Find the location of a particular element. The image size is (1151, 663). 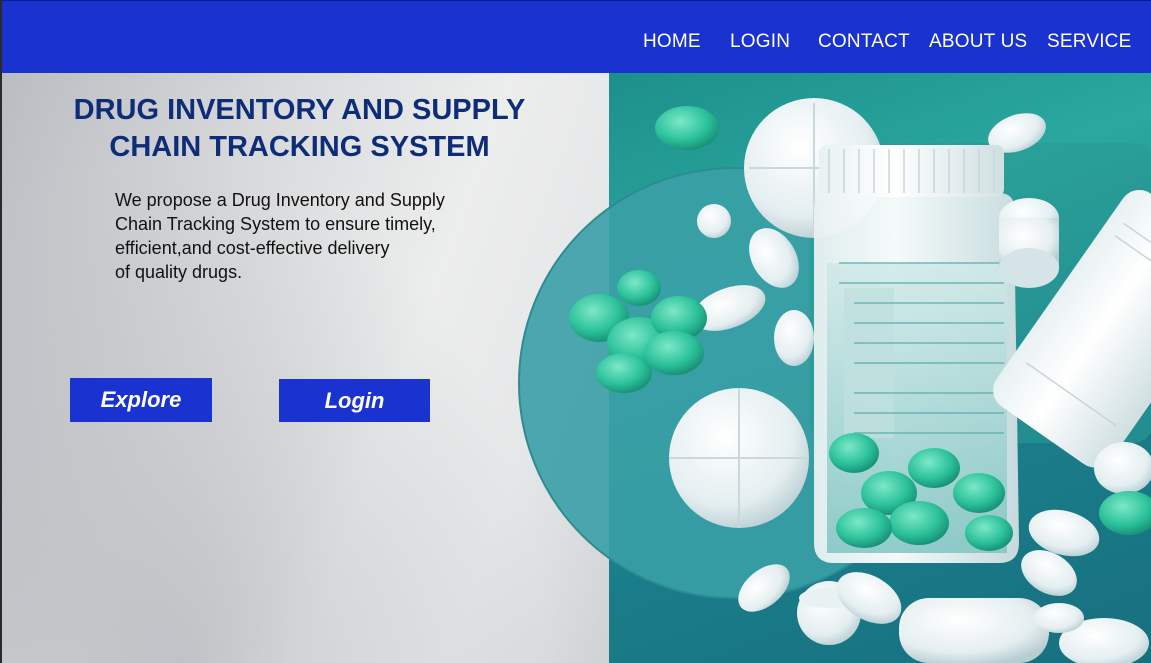

nav-home-link: HOME is located at coordinates (672, 42).